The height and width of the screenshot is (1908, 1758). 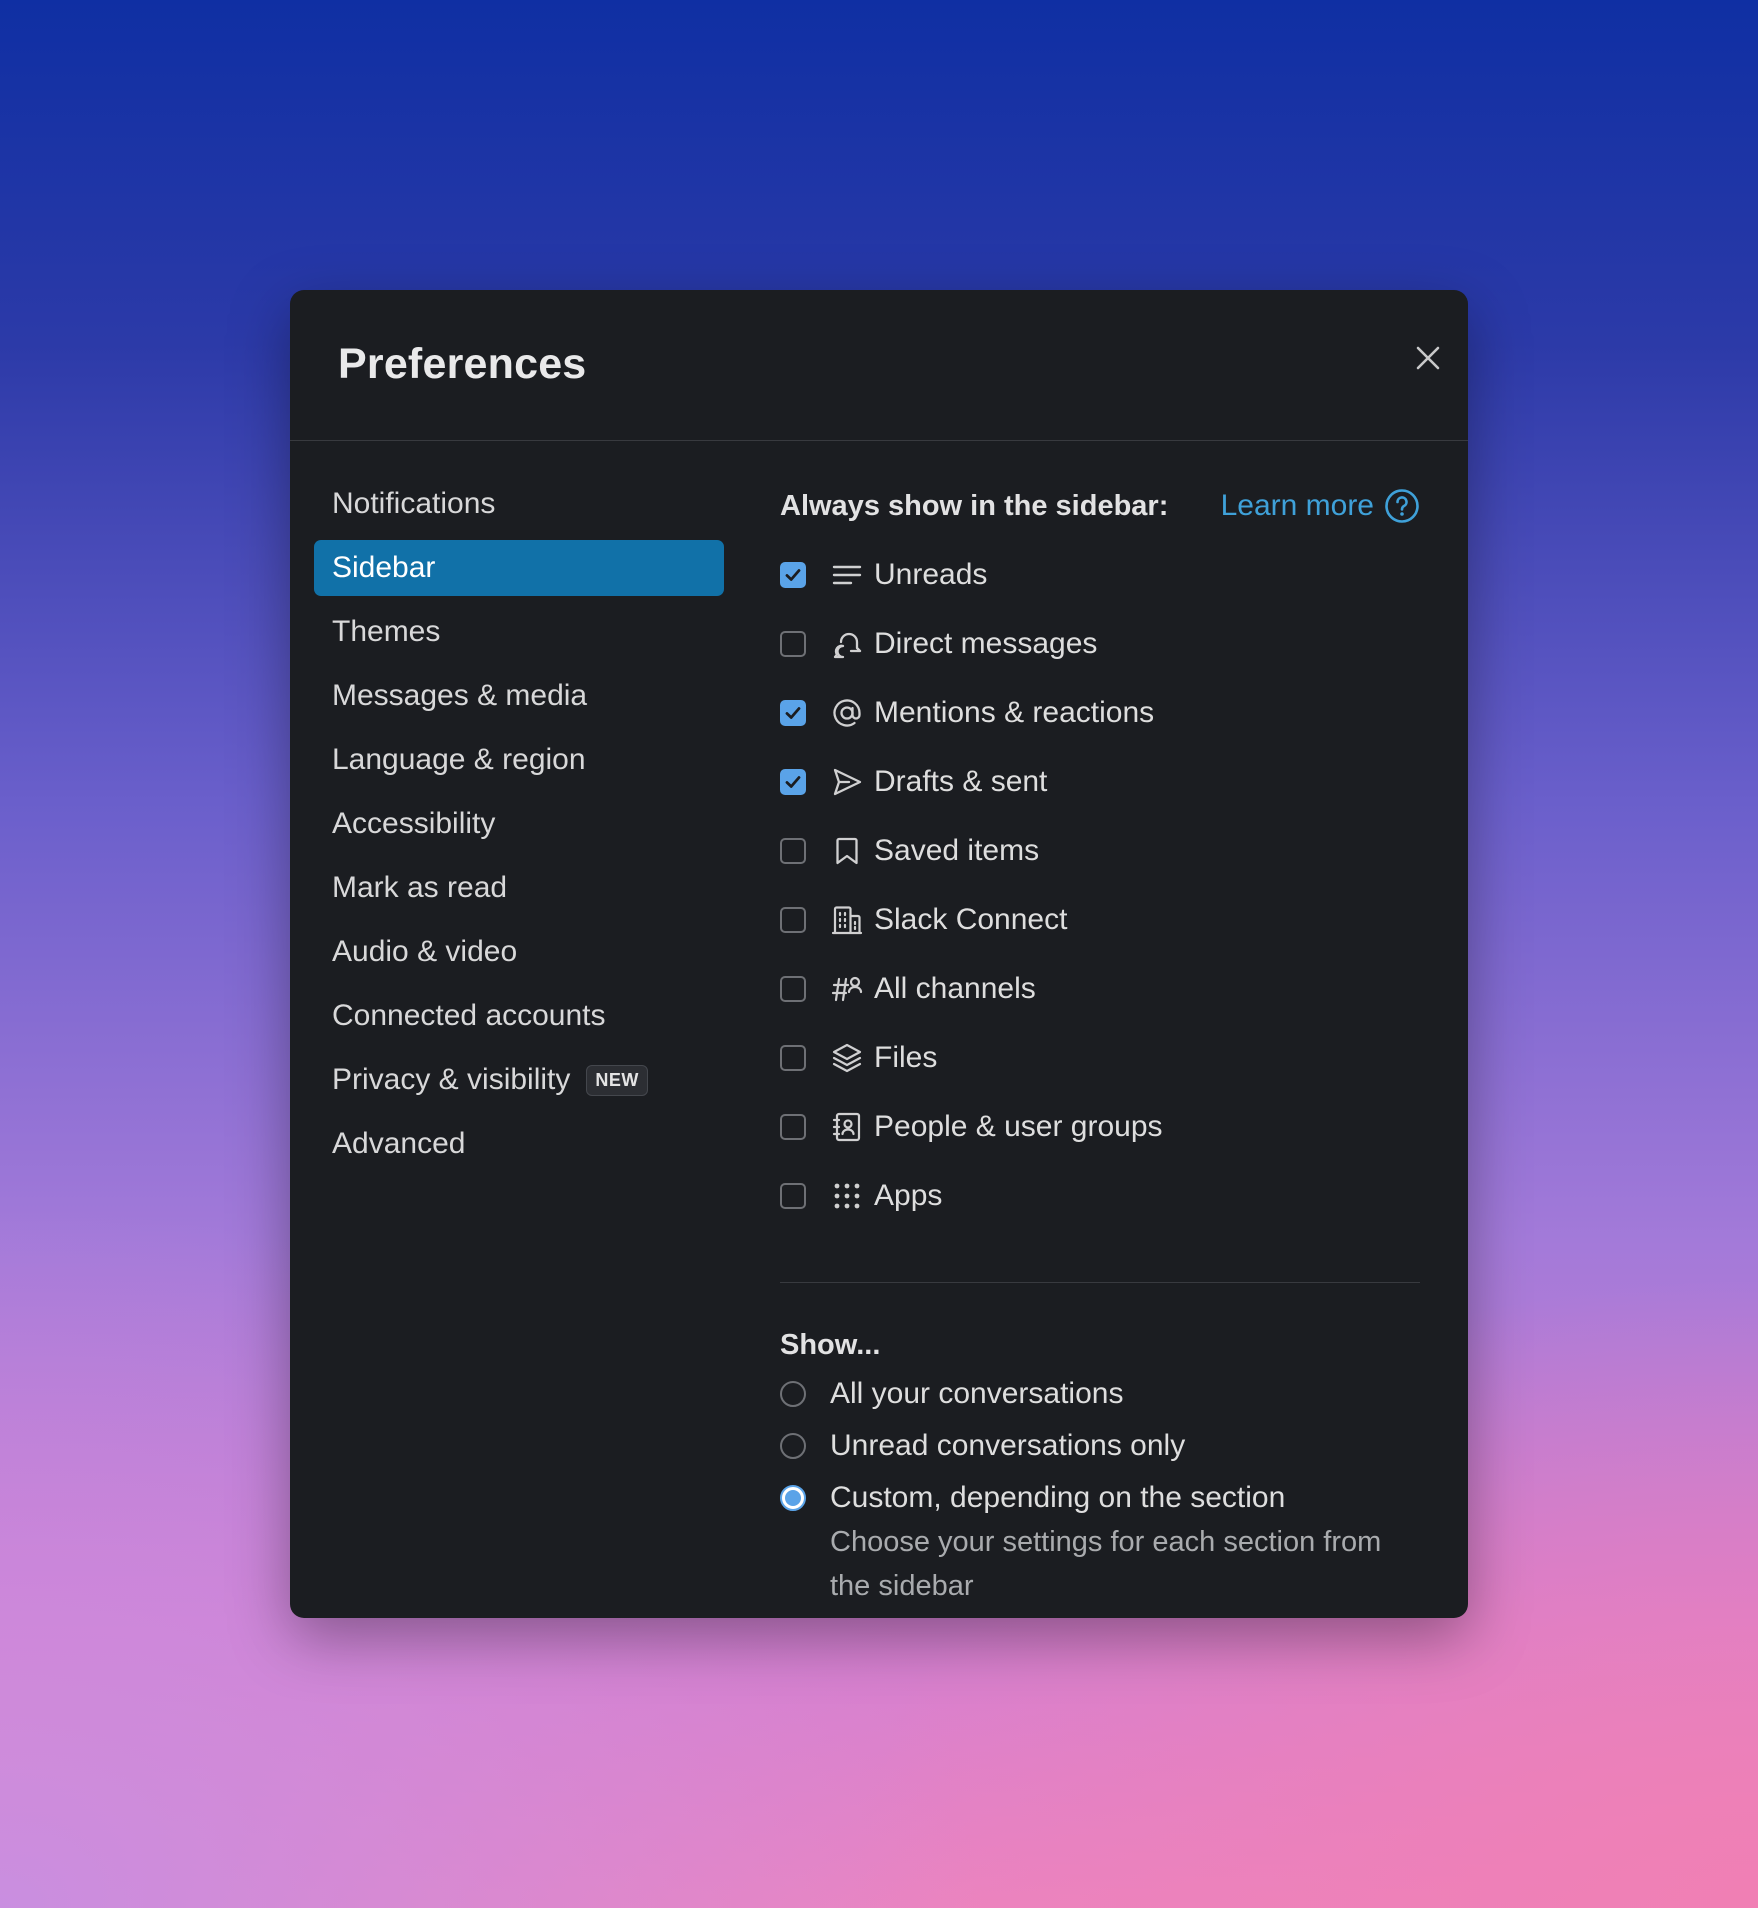 I want to click on option-drafts-sent: Drafts & sent, so click(x=1100, y=781).